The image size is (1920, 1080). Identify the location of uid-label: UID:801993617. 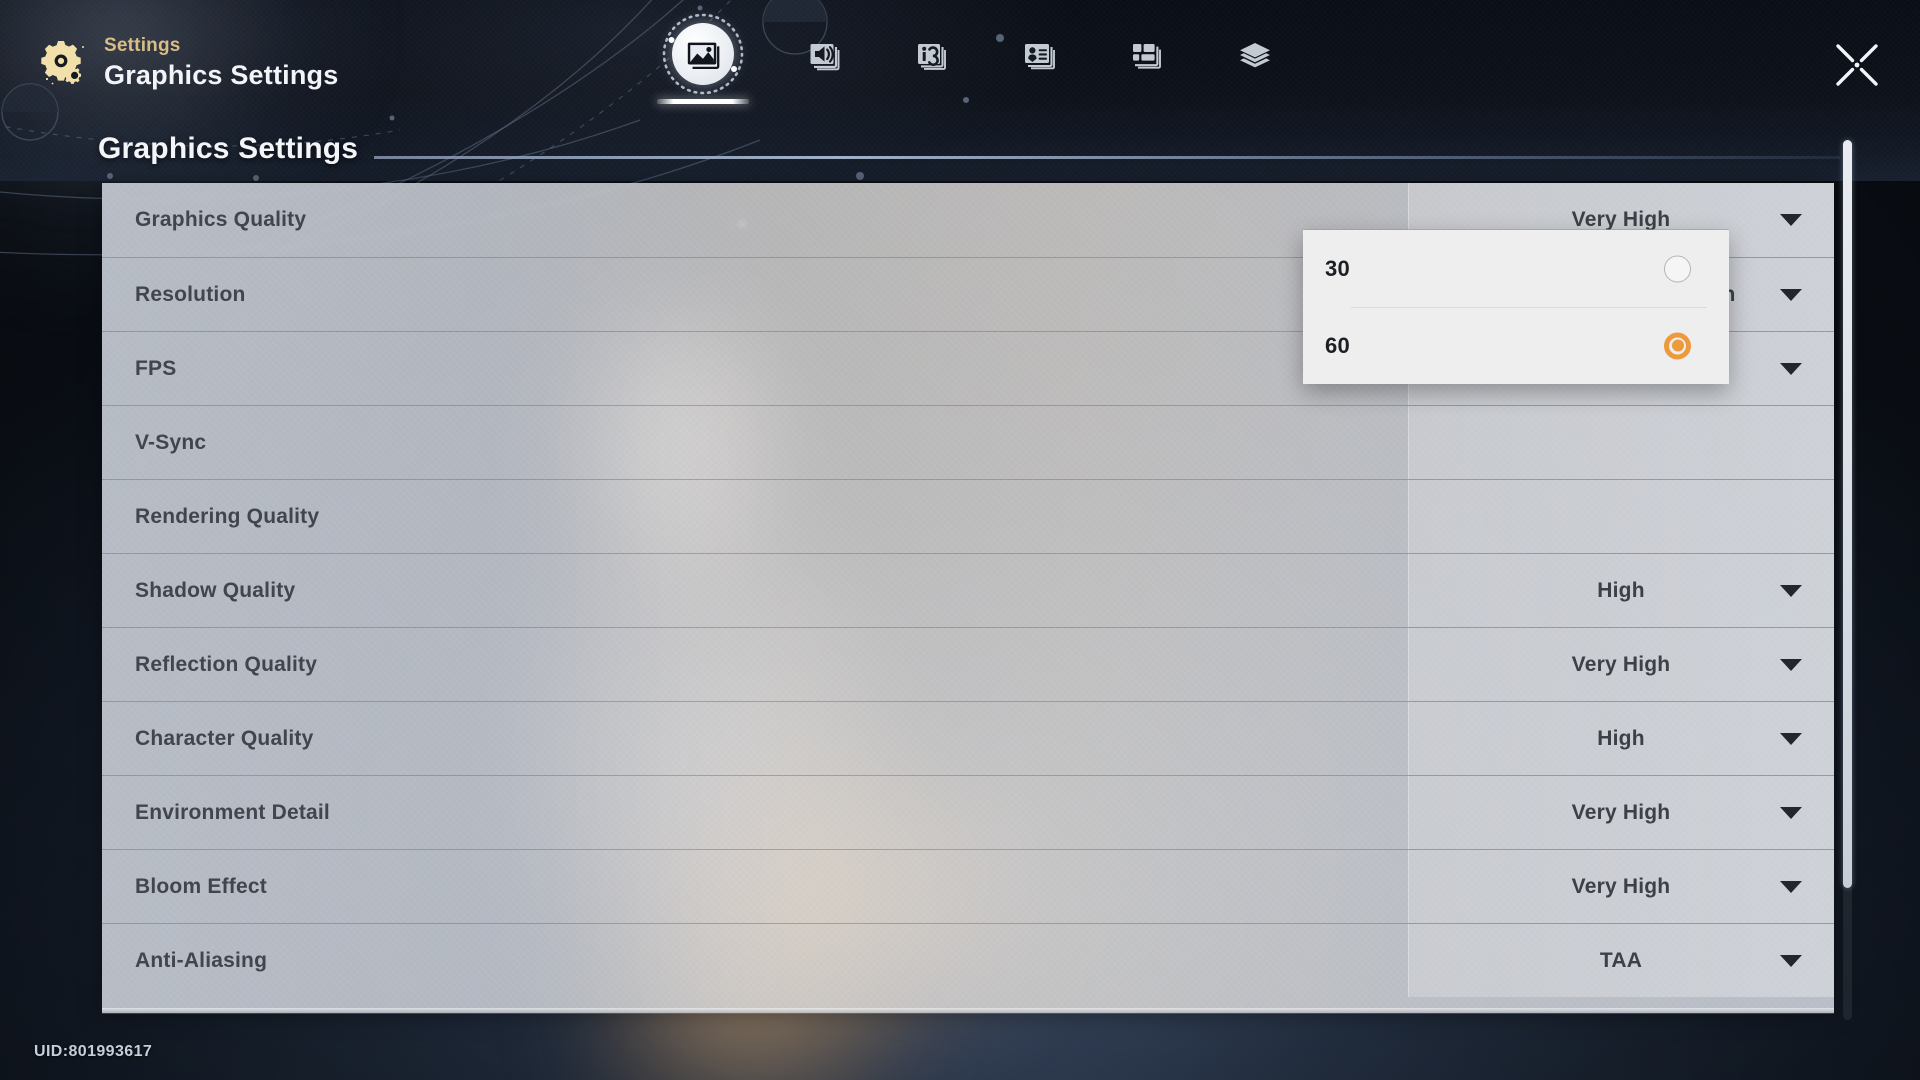
(93, 1051).